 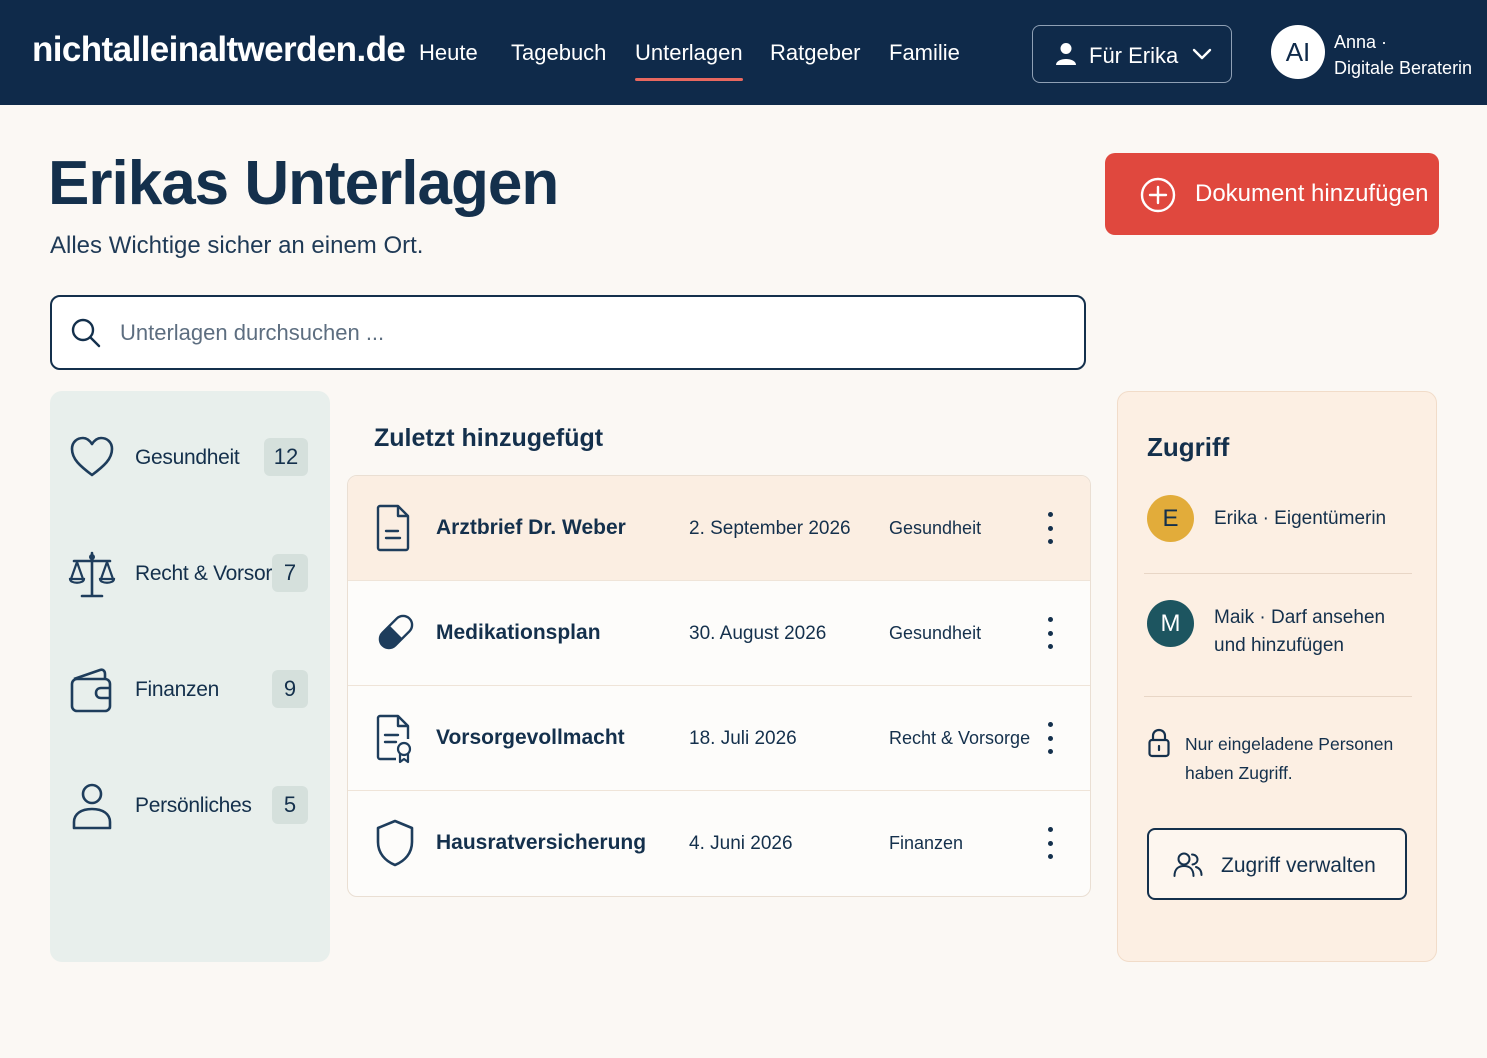 What do you see at coordinates (518, 632) in the screenshot?
I see `document-name: Medikationsplan` at bounding box center [518, 632].